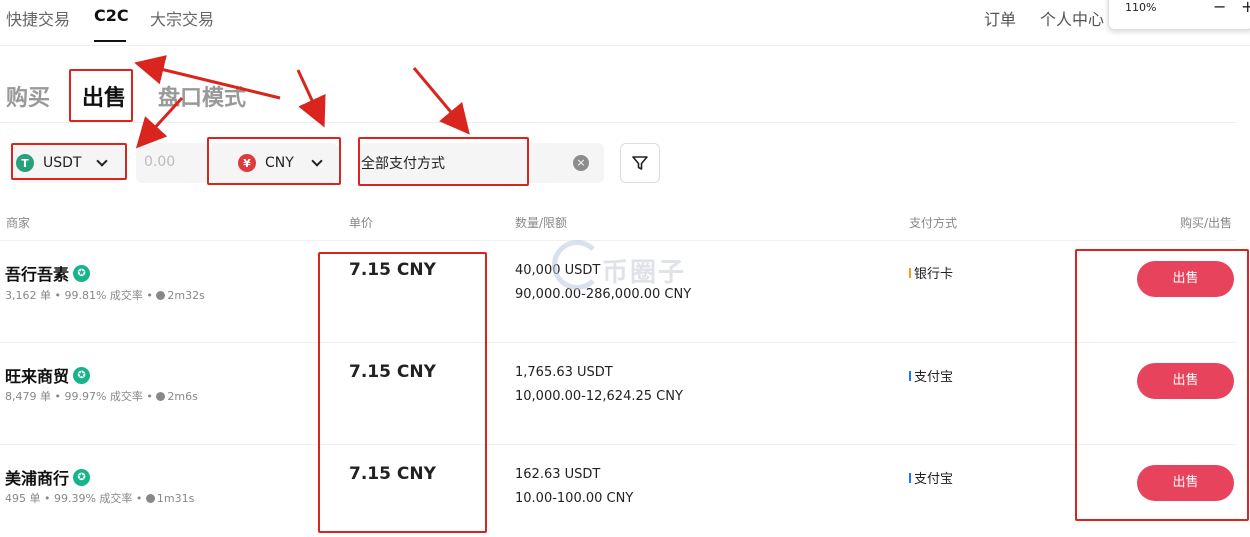 The image size is (1250, 537). Describe the element at coordinates (62, 163) in the screenshot. I see `crypto-select-label: USDT` at that location.